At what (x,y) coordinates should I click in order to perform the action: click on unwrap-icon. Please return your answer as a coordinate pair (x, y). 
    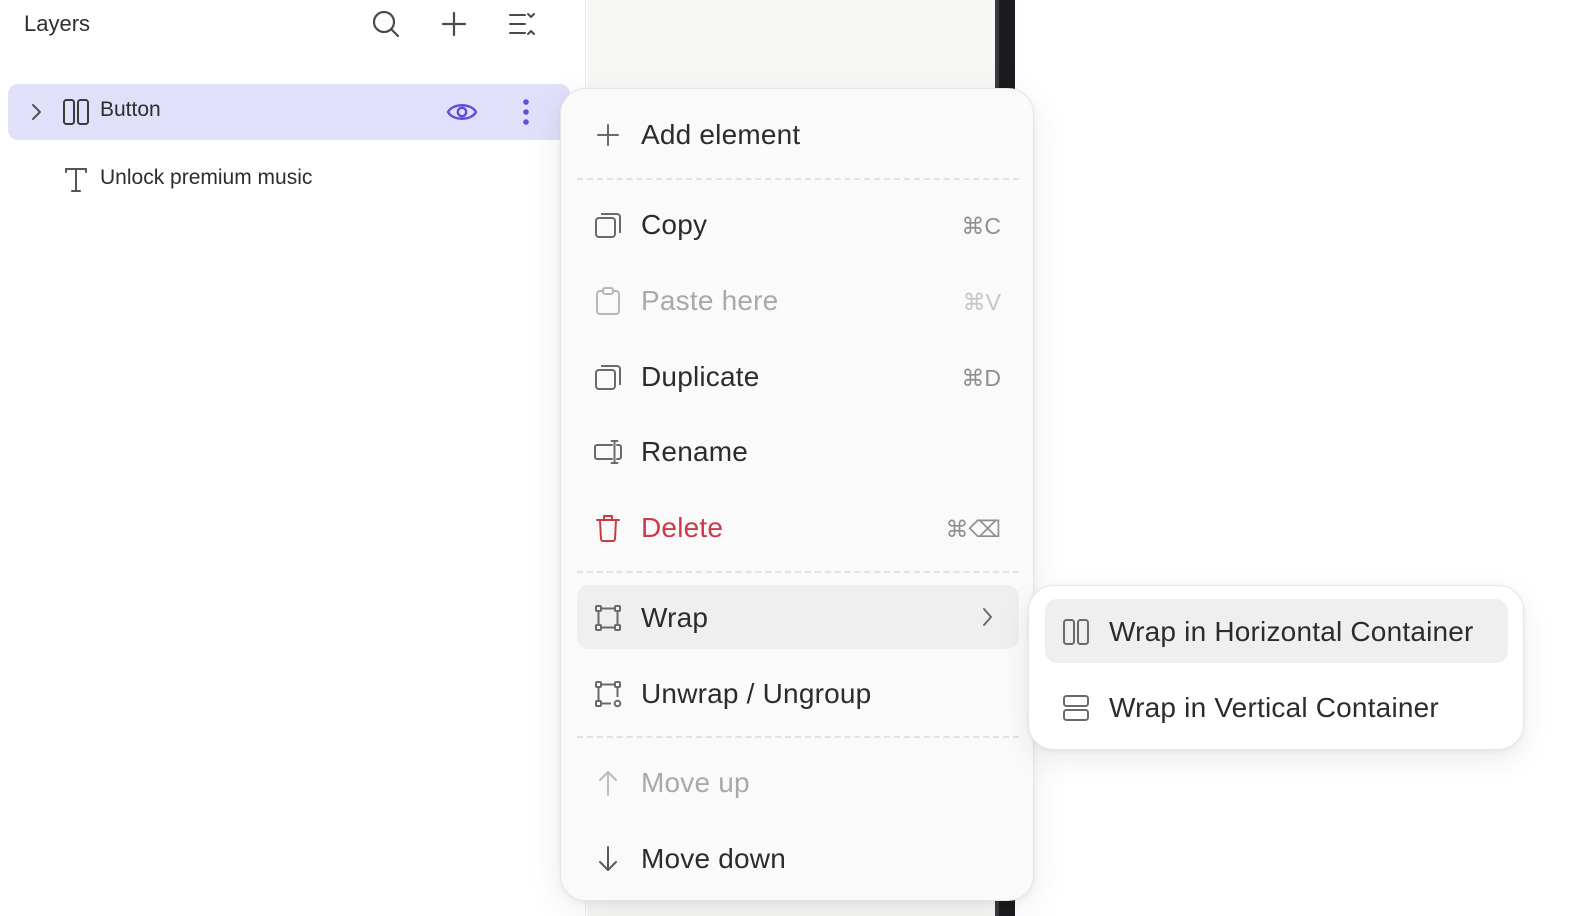
    Looking at the image, I should click on (608, 694).